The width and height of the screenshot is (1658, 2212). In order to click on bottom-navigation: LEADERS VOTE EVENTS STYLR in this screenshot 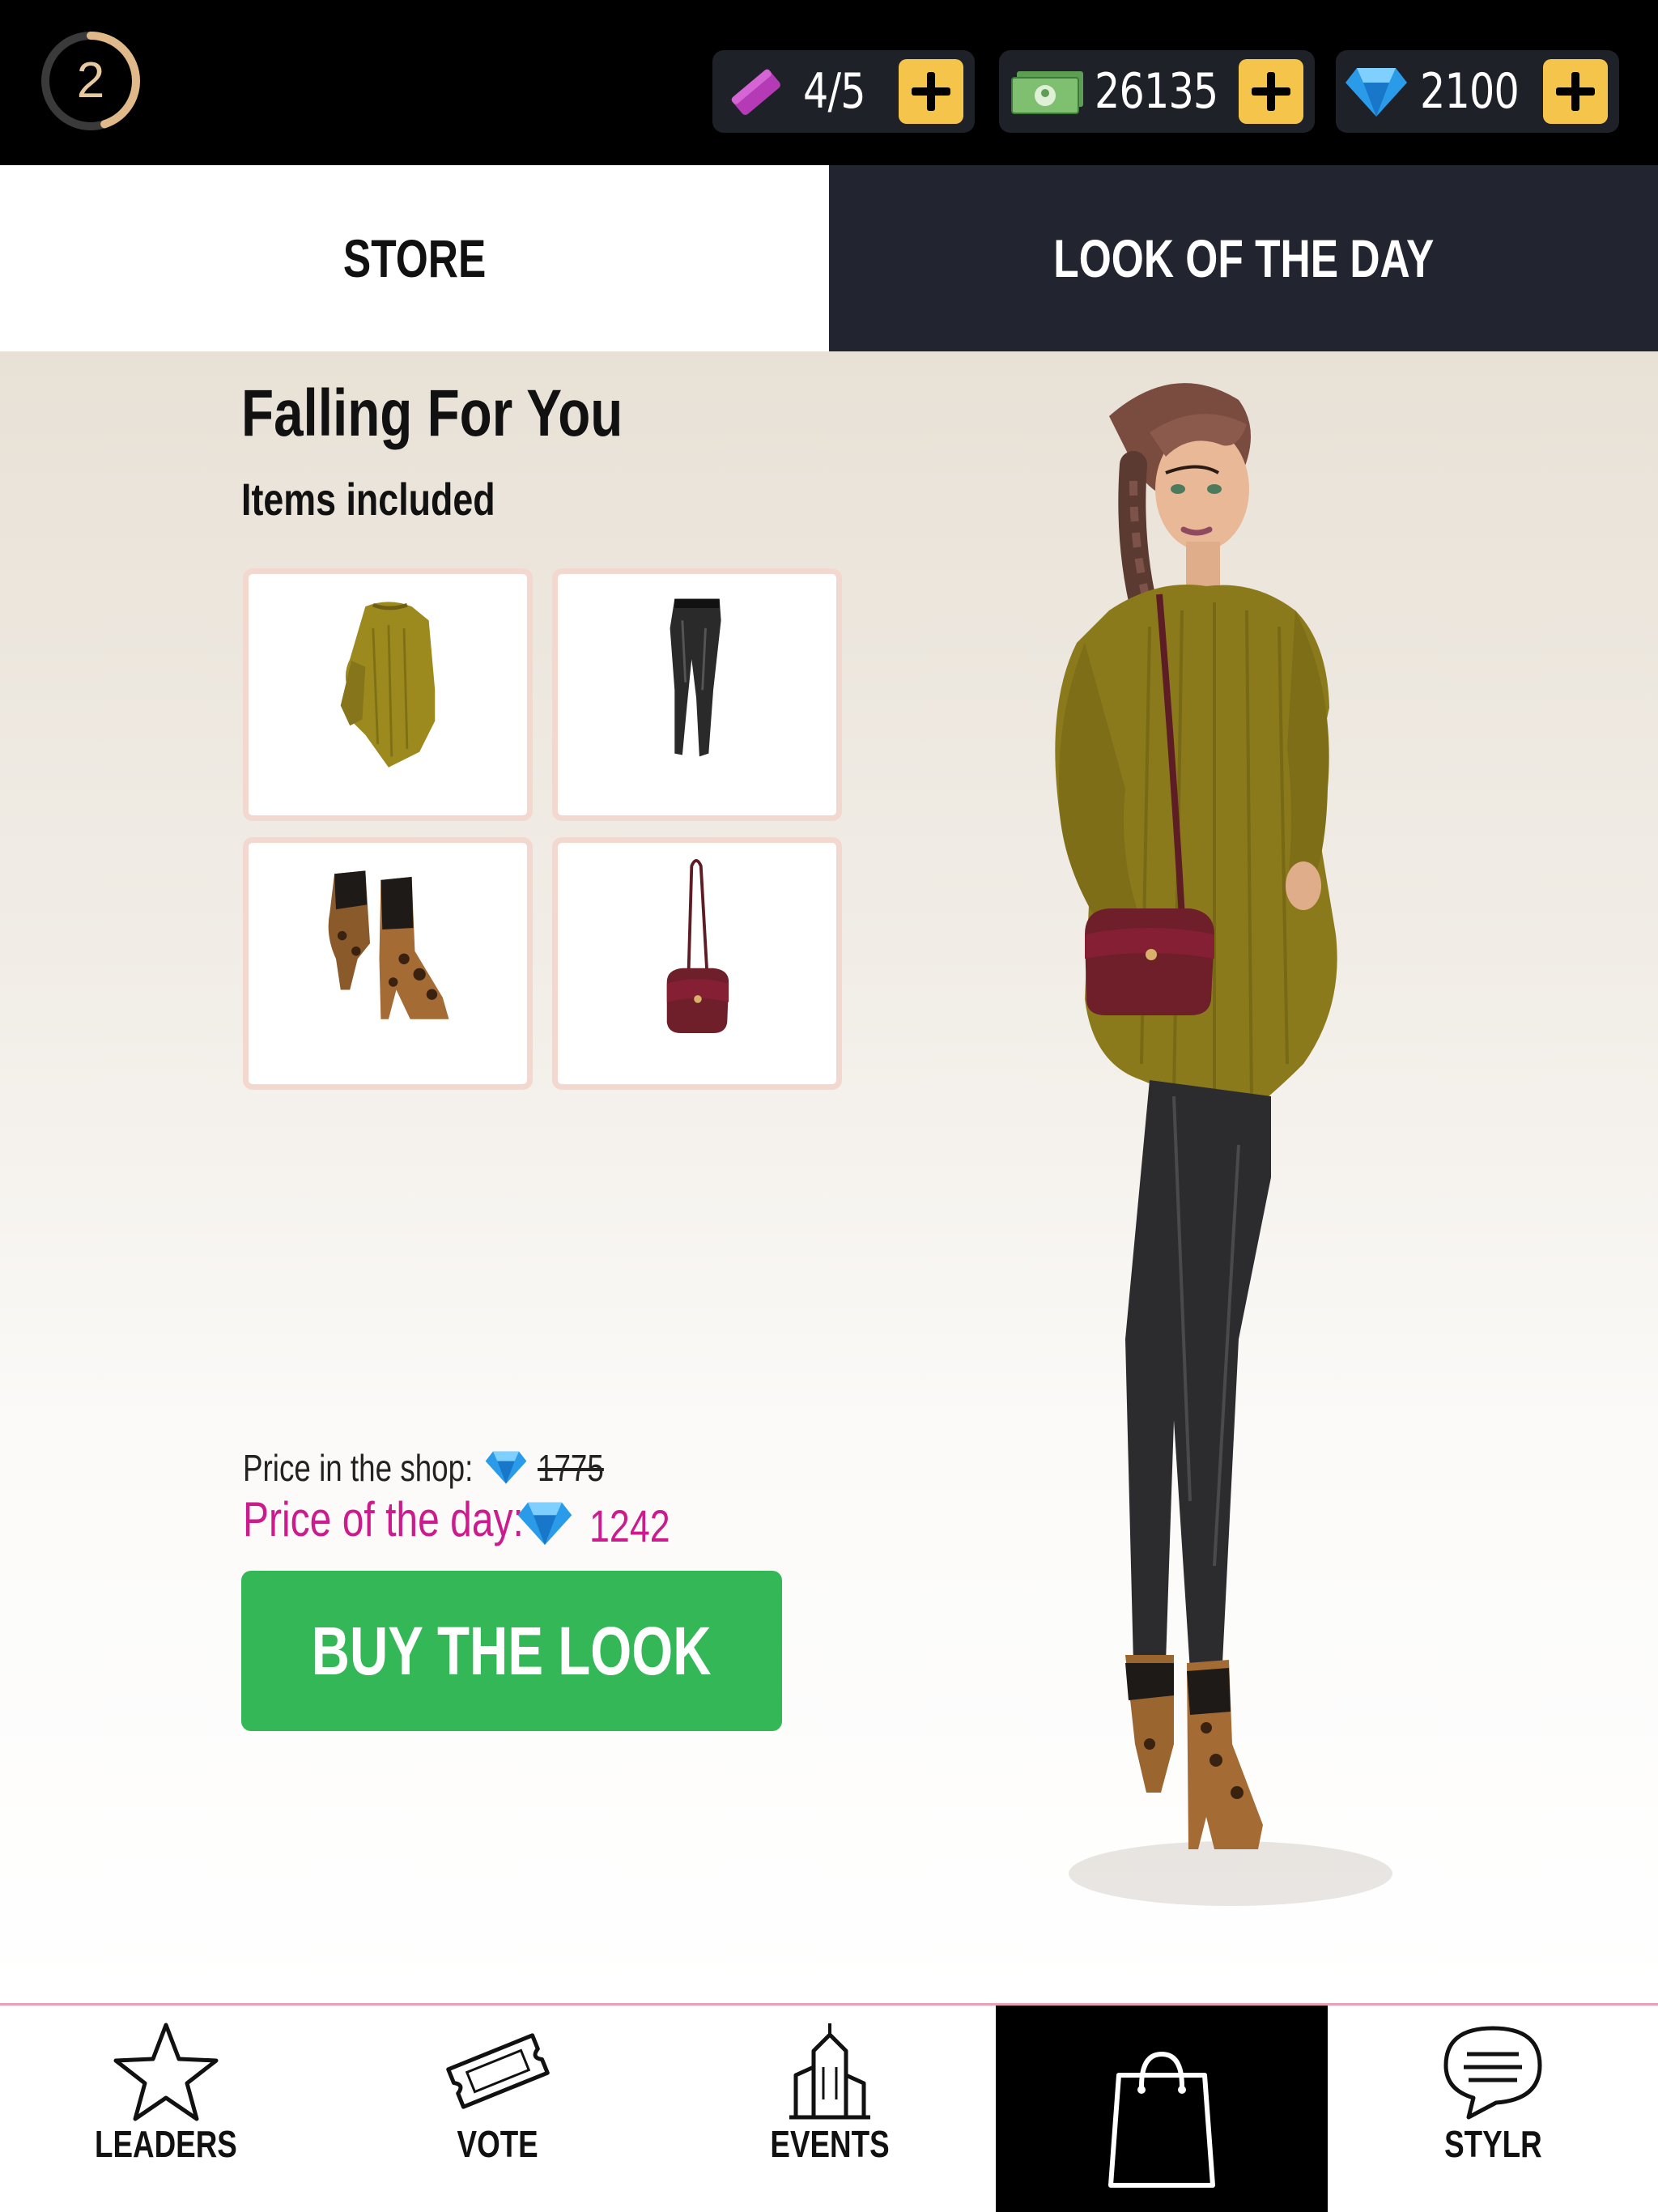, I will do `click(829, 2108)`.